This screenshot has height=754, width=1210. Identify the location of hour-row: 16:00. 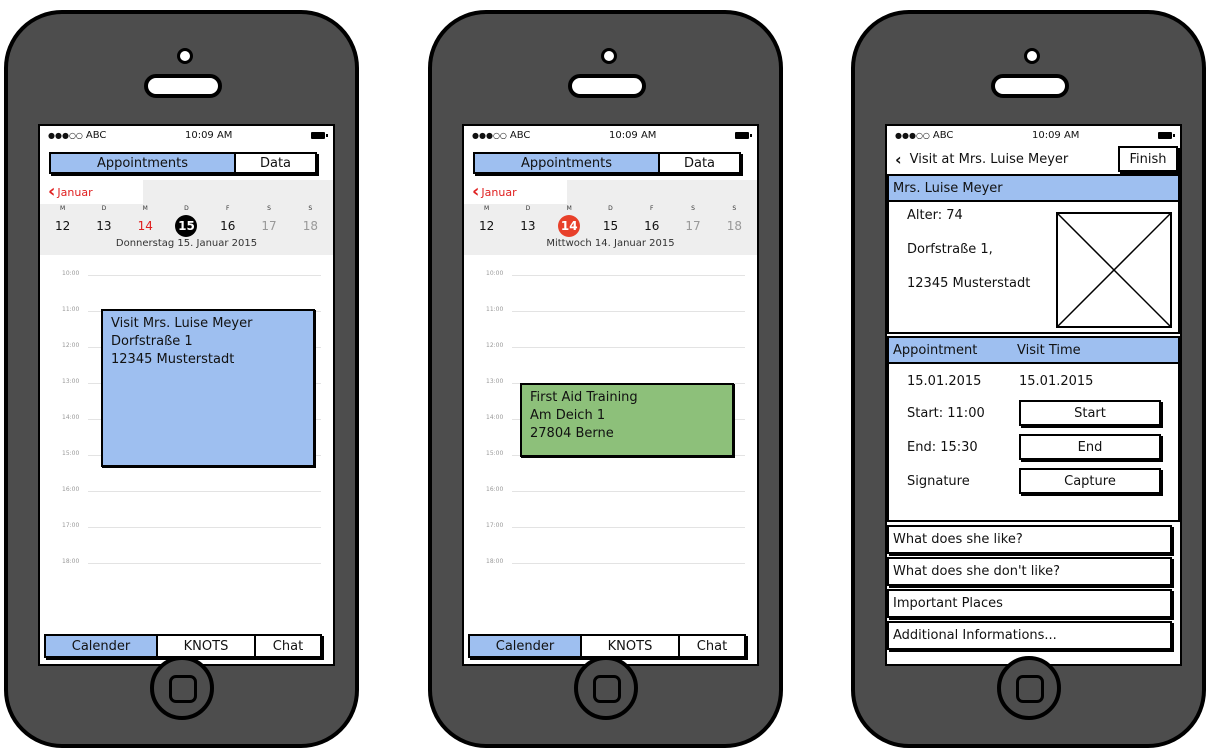
(610, 489).